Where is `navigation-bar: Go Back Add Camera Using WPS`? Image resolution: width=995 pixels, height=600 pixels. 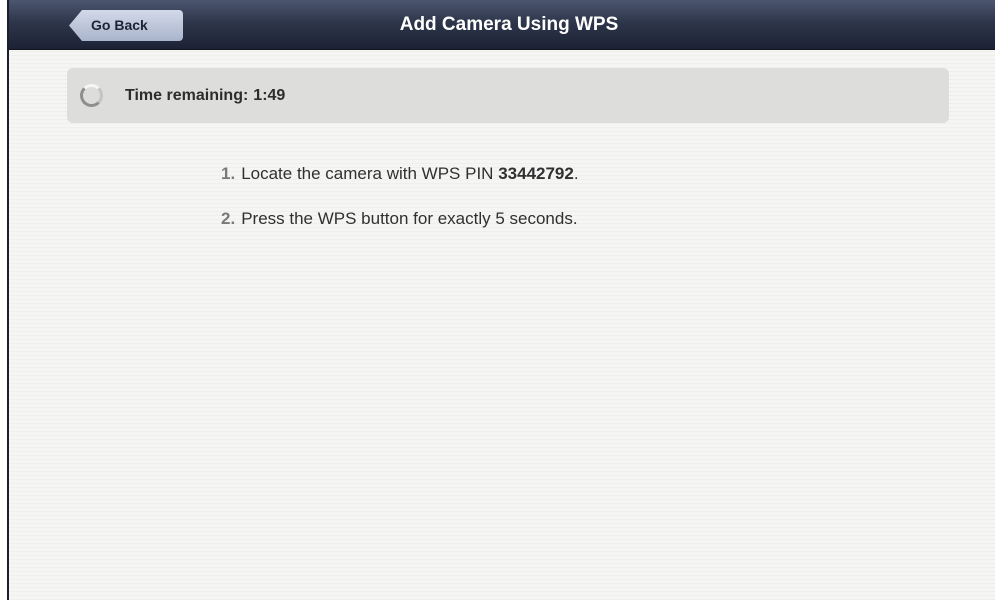 navigation-bar: Go Back Add Camera Using WPS is located at coordinates (502, 25).